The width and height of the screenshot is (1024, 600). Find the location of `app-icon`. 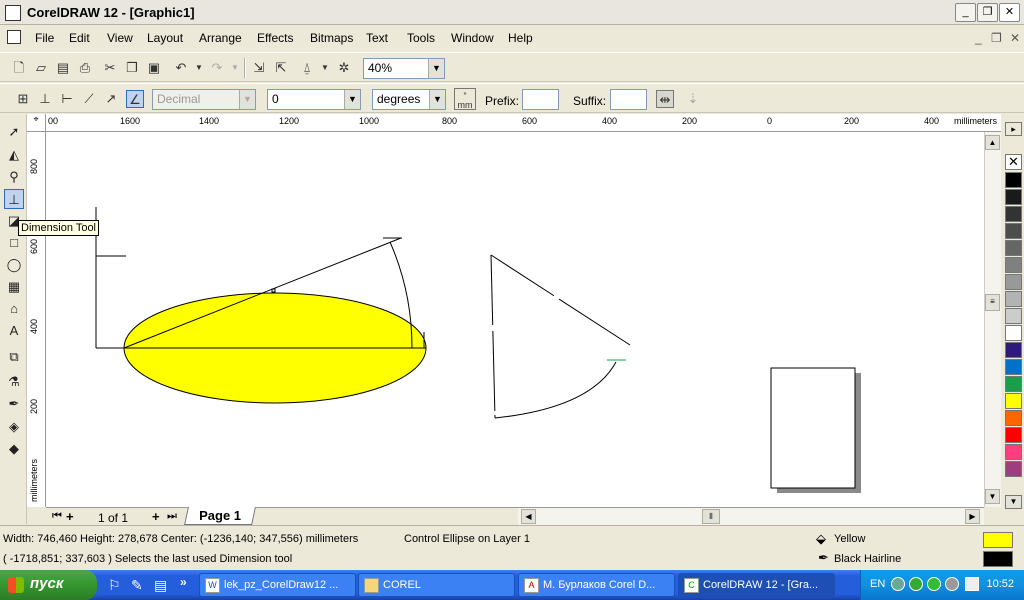

app-icon is located at coordinates (13, 13).